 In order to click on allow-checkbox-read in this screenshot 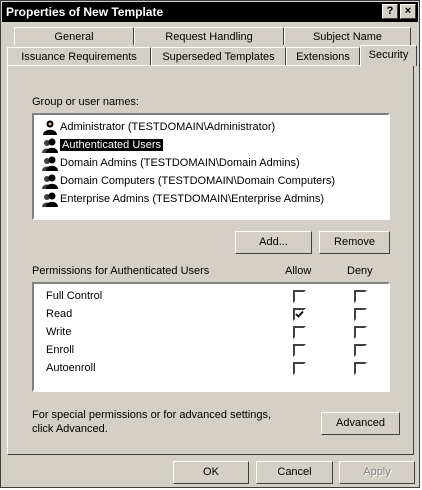, I will do `click(299, 314)`.